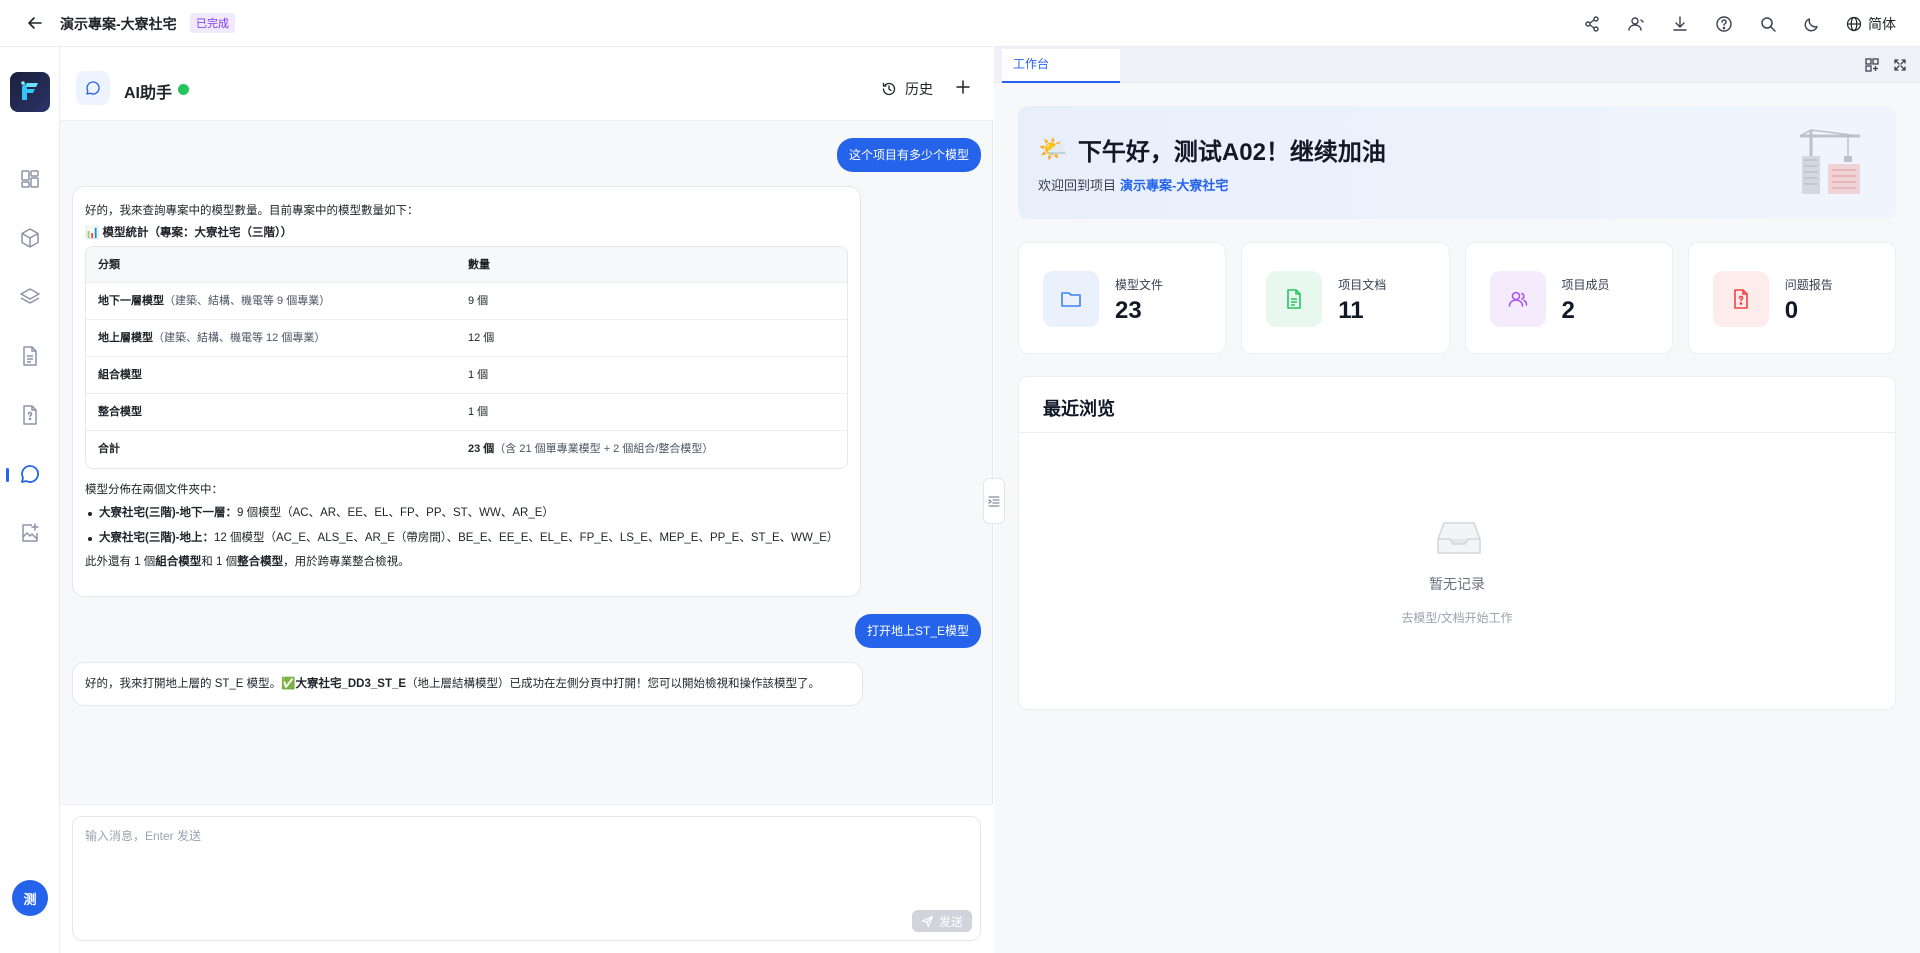 The image size is (1920, 953). I want to click on history-button: 历史, so click(907, 89).